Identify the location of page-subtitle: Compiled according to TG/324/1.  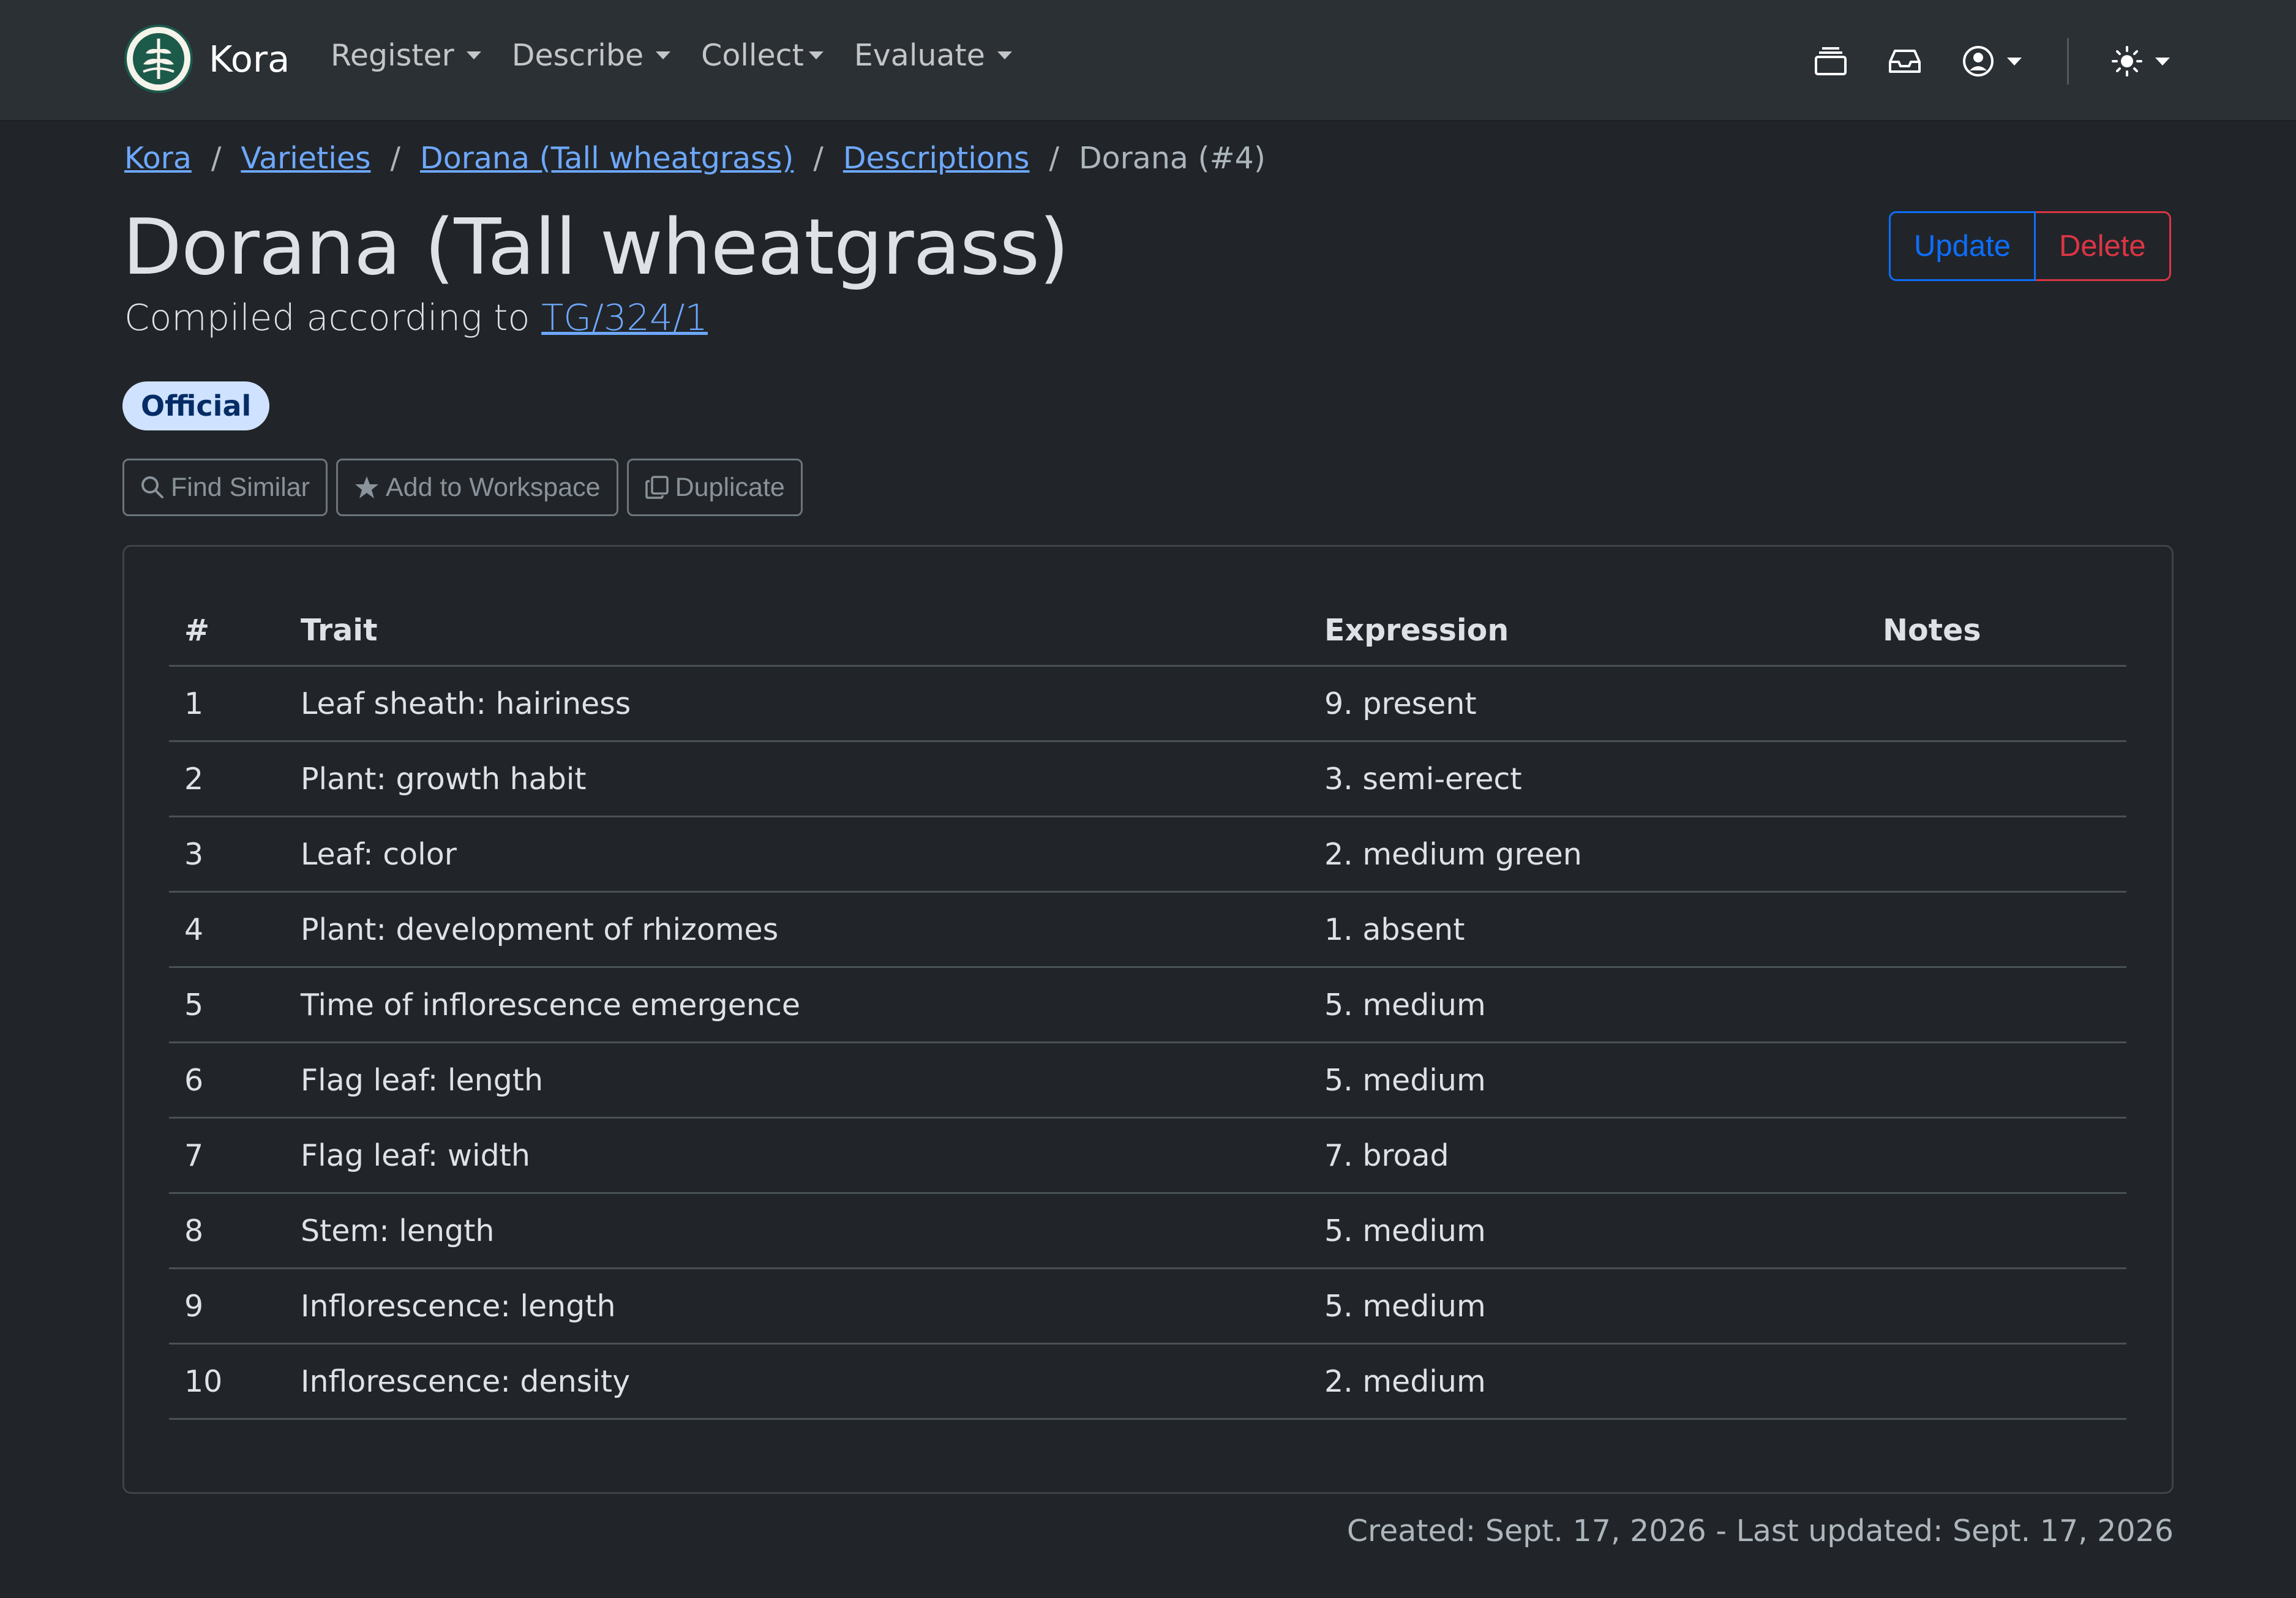
(416, 317).